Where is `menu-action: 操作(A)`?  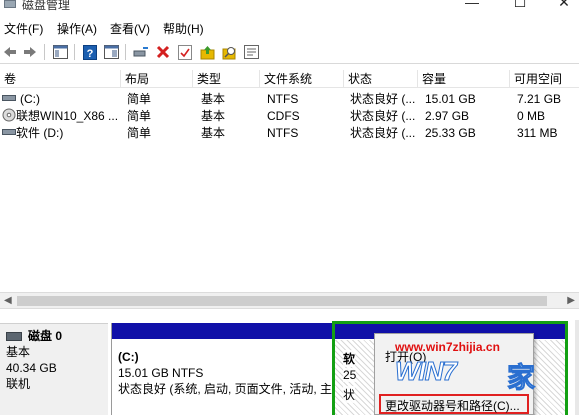
menu-action: 操作(A) is located at coordinates (77, 28).